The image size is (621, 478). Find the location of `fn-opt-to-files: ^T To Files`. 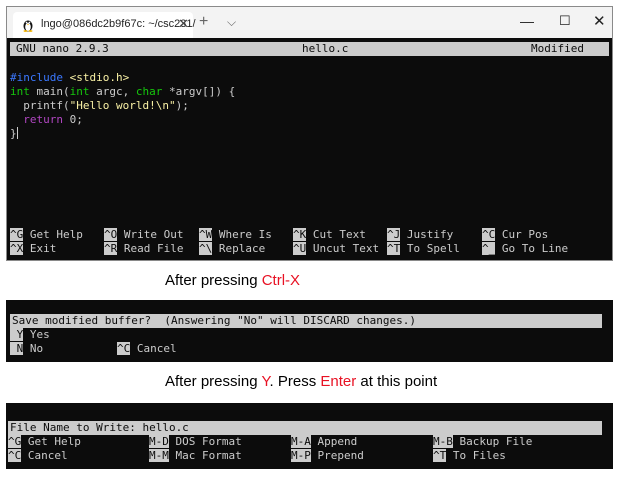

fn-opt-to-files: ^T To Files is located at coordinates (469, 456).